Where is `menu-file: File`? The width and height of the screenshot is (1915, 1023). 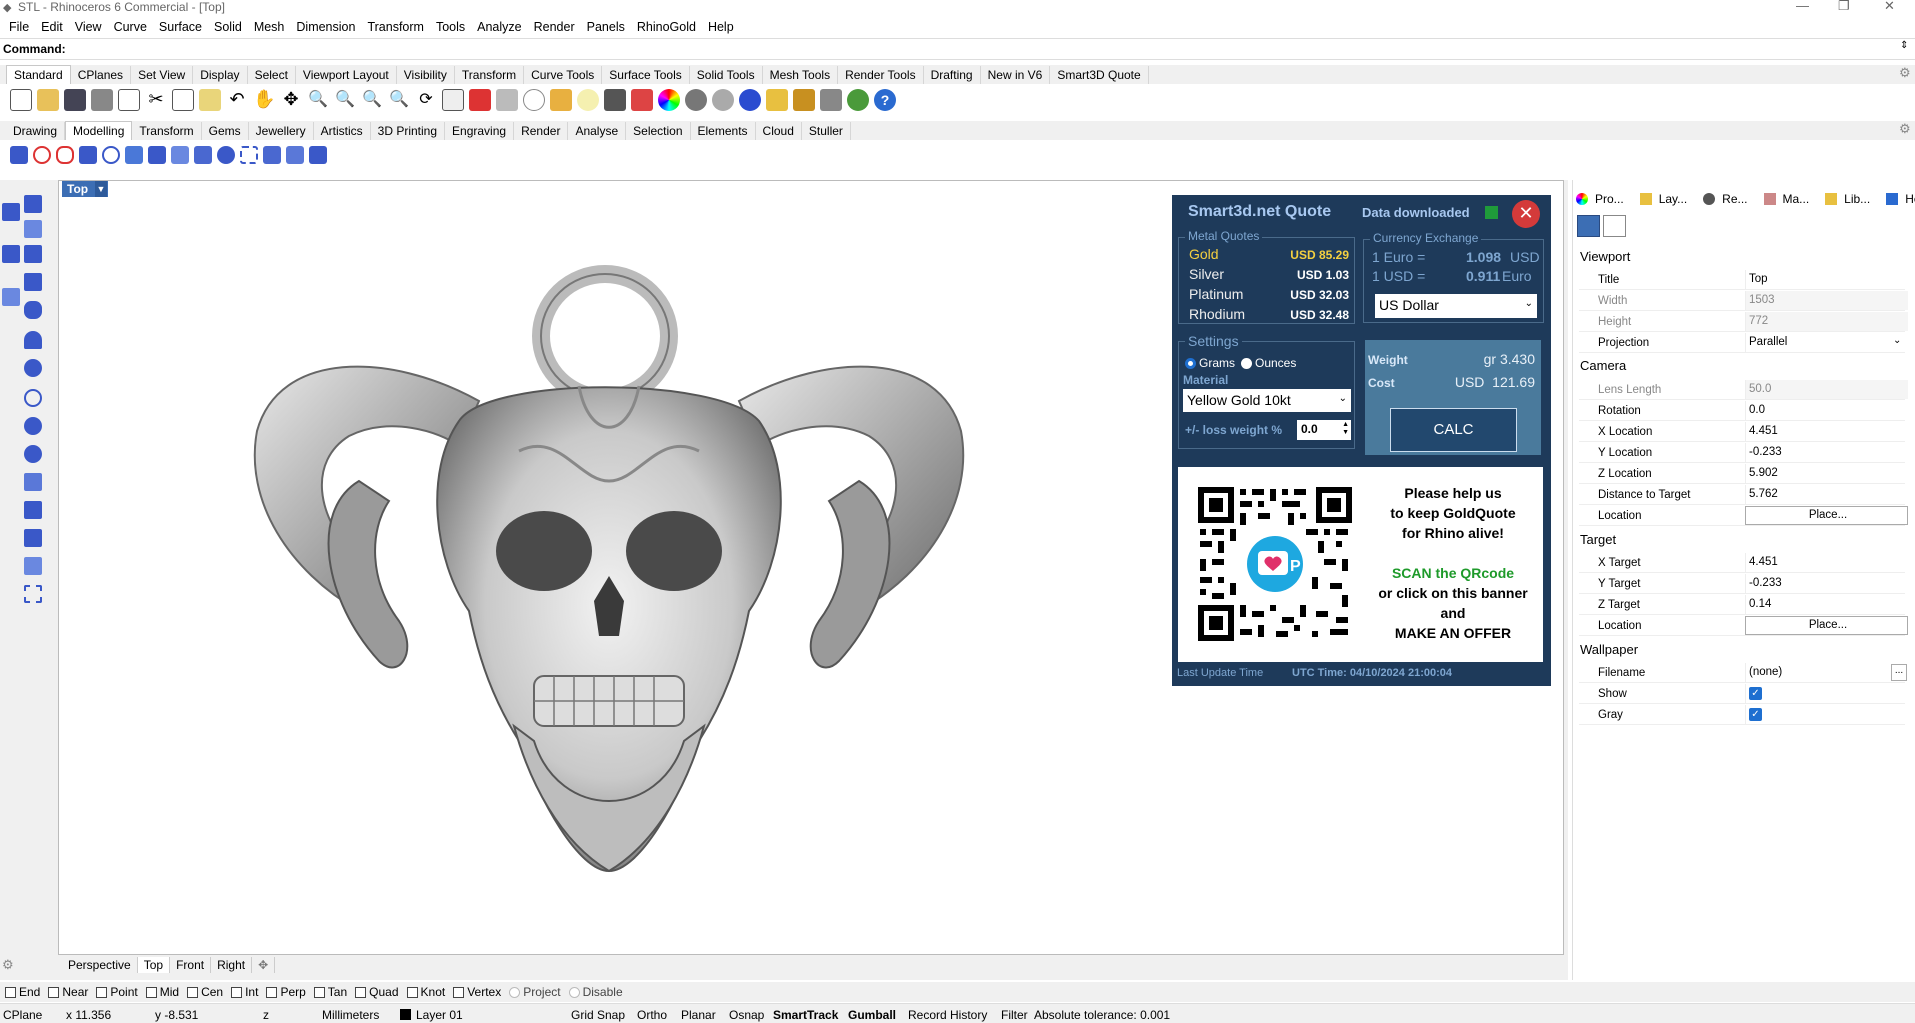
menu-file: File is located at coordinates (19, 27).